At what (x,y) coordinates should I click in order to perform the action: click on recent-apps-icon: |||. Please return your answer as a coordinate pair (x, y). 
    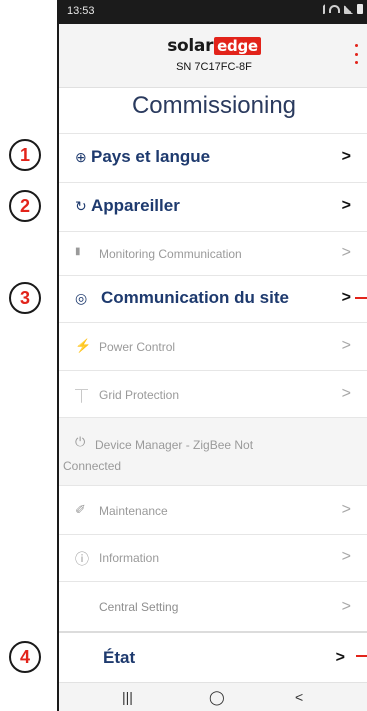
    Looking at the image, I should click on (127, 697).